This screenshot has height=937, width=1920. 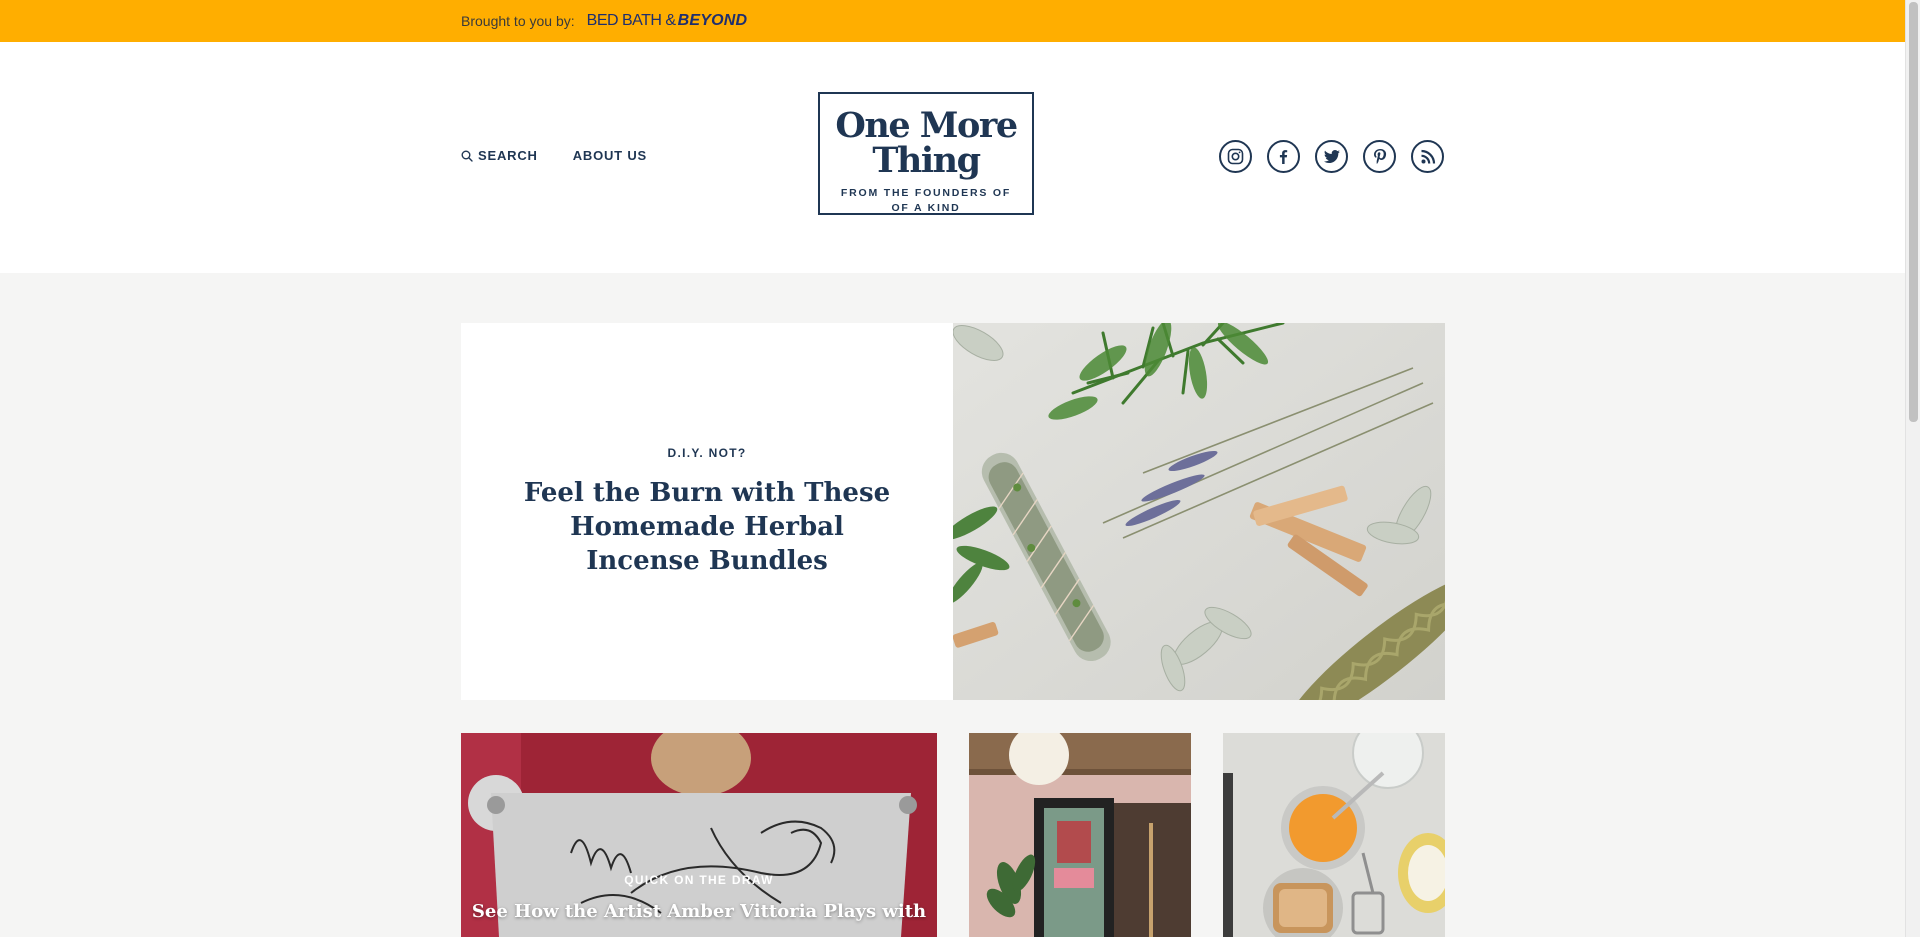 What do you see at coordinates (518, 21) in the screenshot?
I see `sponsor-label: Brought to you by:` at bounding box center [518, 21].